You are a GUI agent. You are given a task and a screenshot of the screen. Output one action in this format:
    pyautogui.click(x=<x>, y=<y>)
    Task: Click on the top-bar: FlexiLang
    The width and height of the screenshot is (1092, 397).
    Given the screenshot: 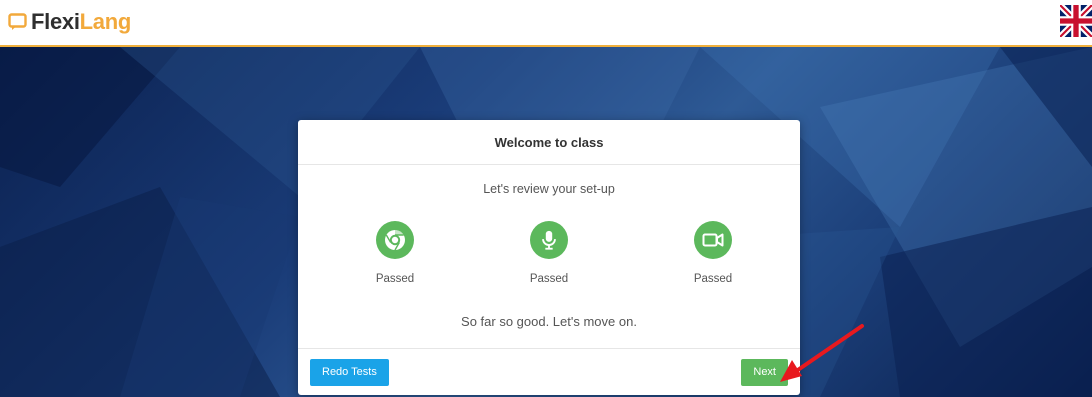 What is the action you would take?
    pyautogui.click(x=546, y=23)
    